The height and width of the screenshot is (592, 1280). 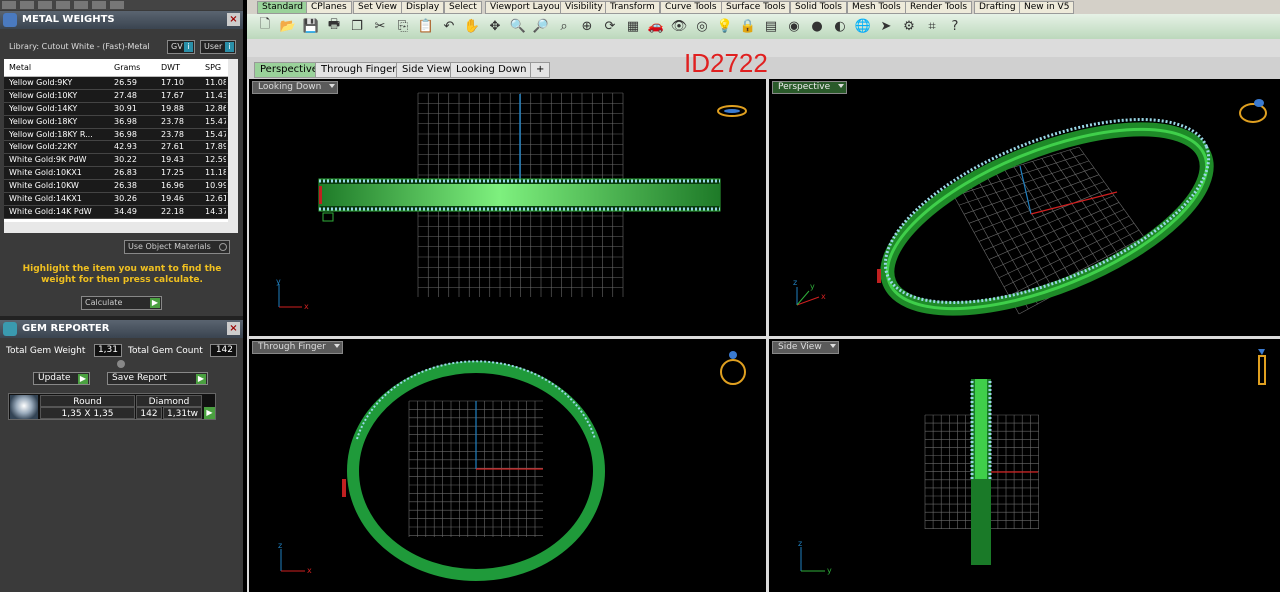 What do you see at coordinates (359, 70) in the screenshot?
I see `viewport-tab-through-finger: Through Finger` at bounding box center [359, 70].